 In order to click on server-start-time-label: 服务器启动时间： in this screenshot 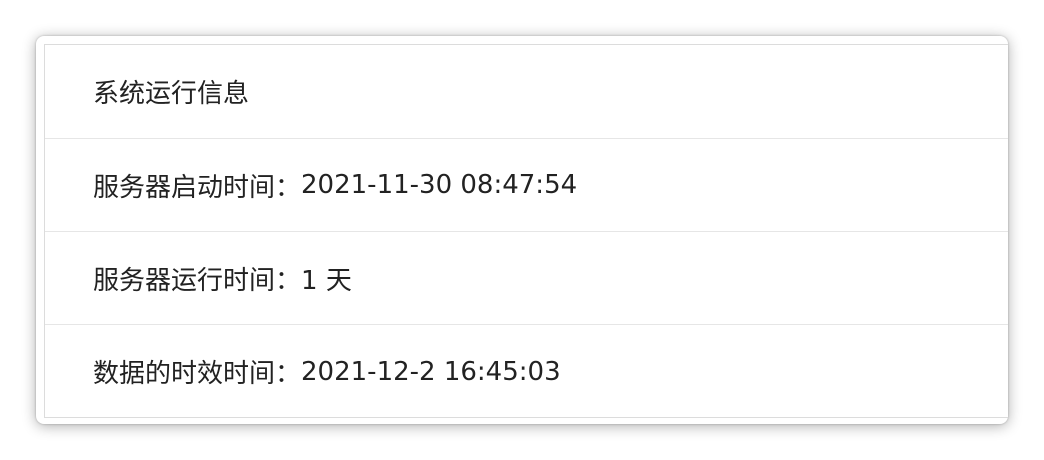, I will do `click(197, 187)`.